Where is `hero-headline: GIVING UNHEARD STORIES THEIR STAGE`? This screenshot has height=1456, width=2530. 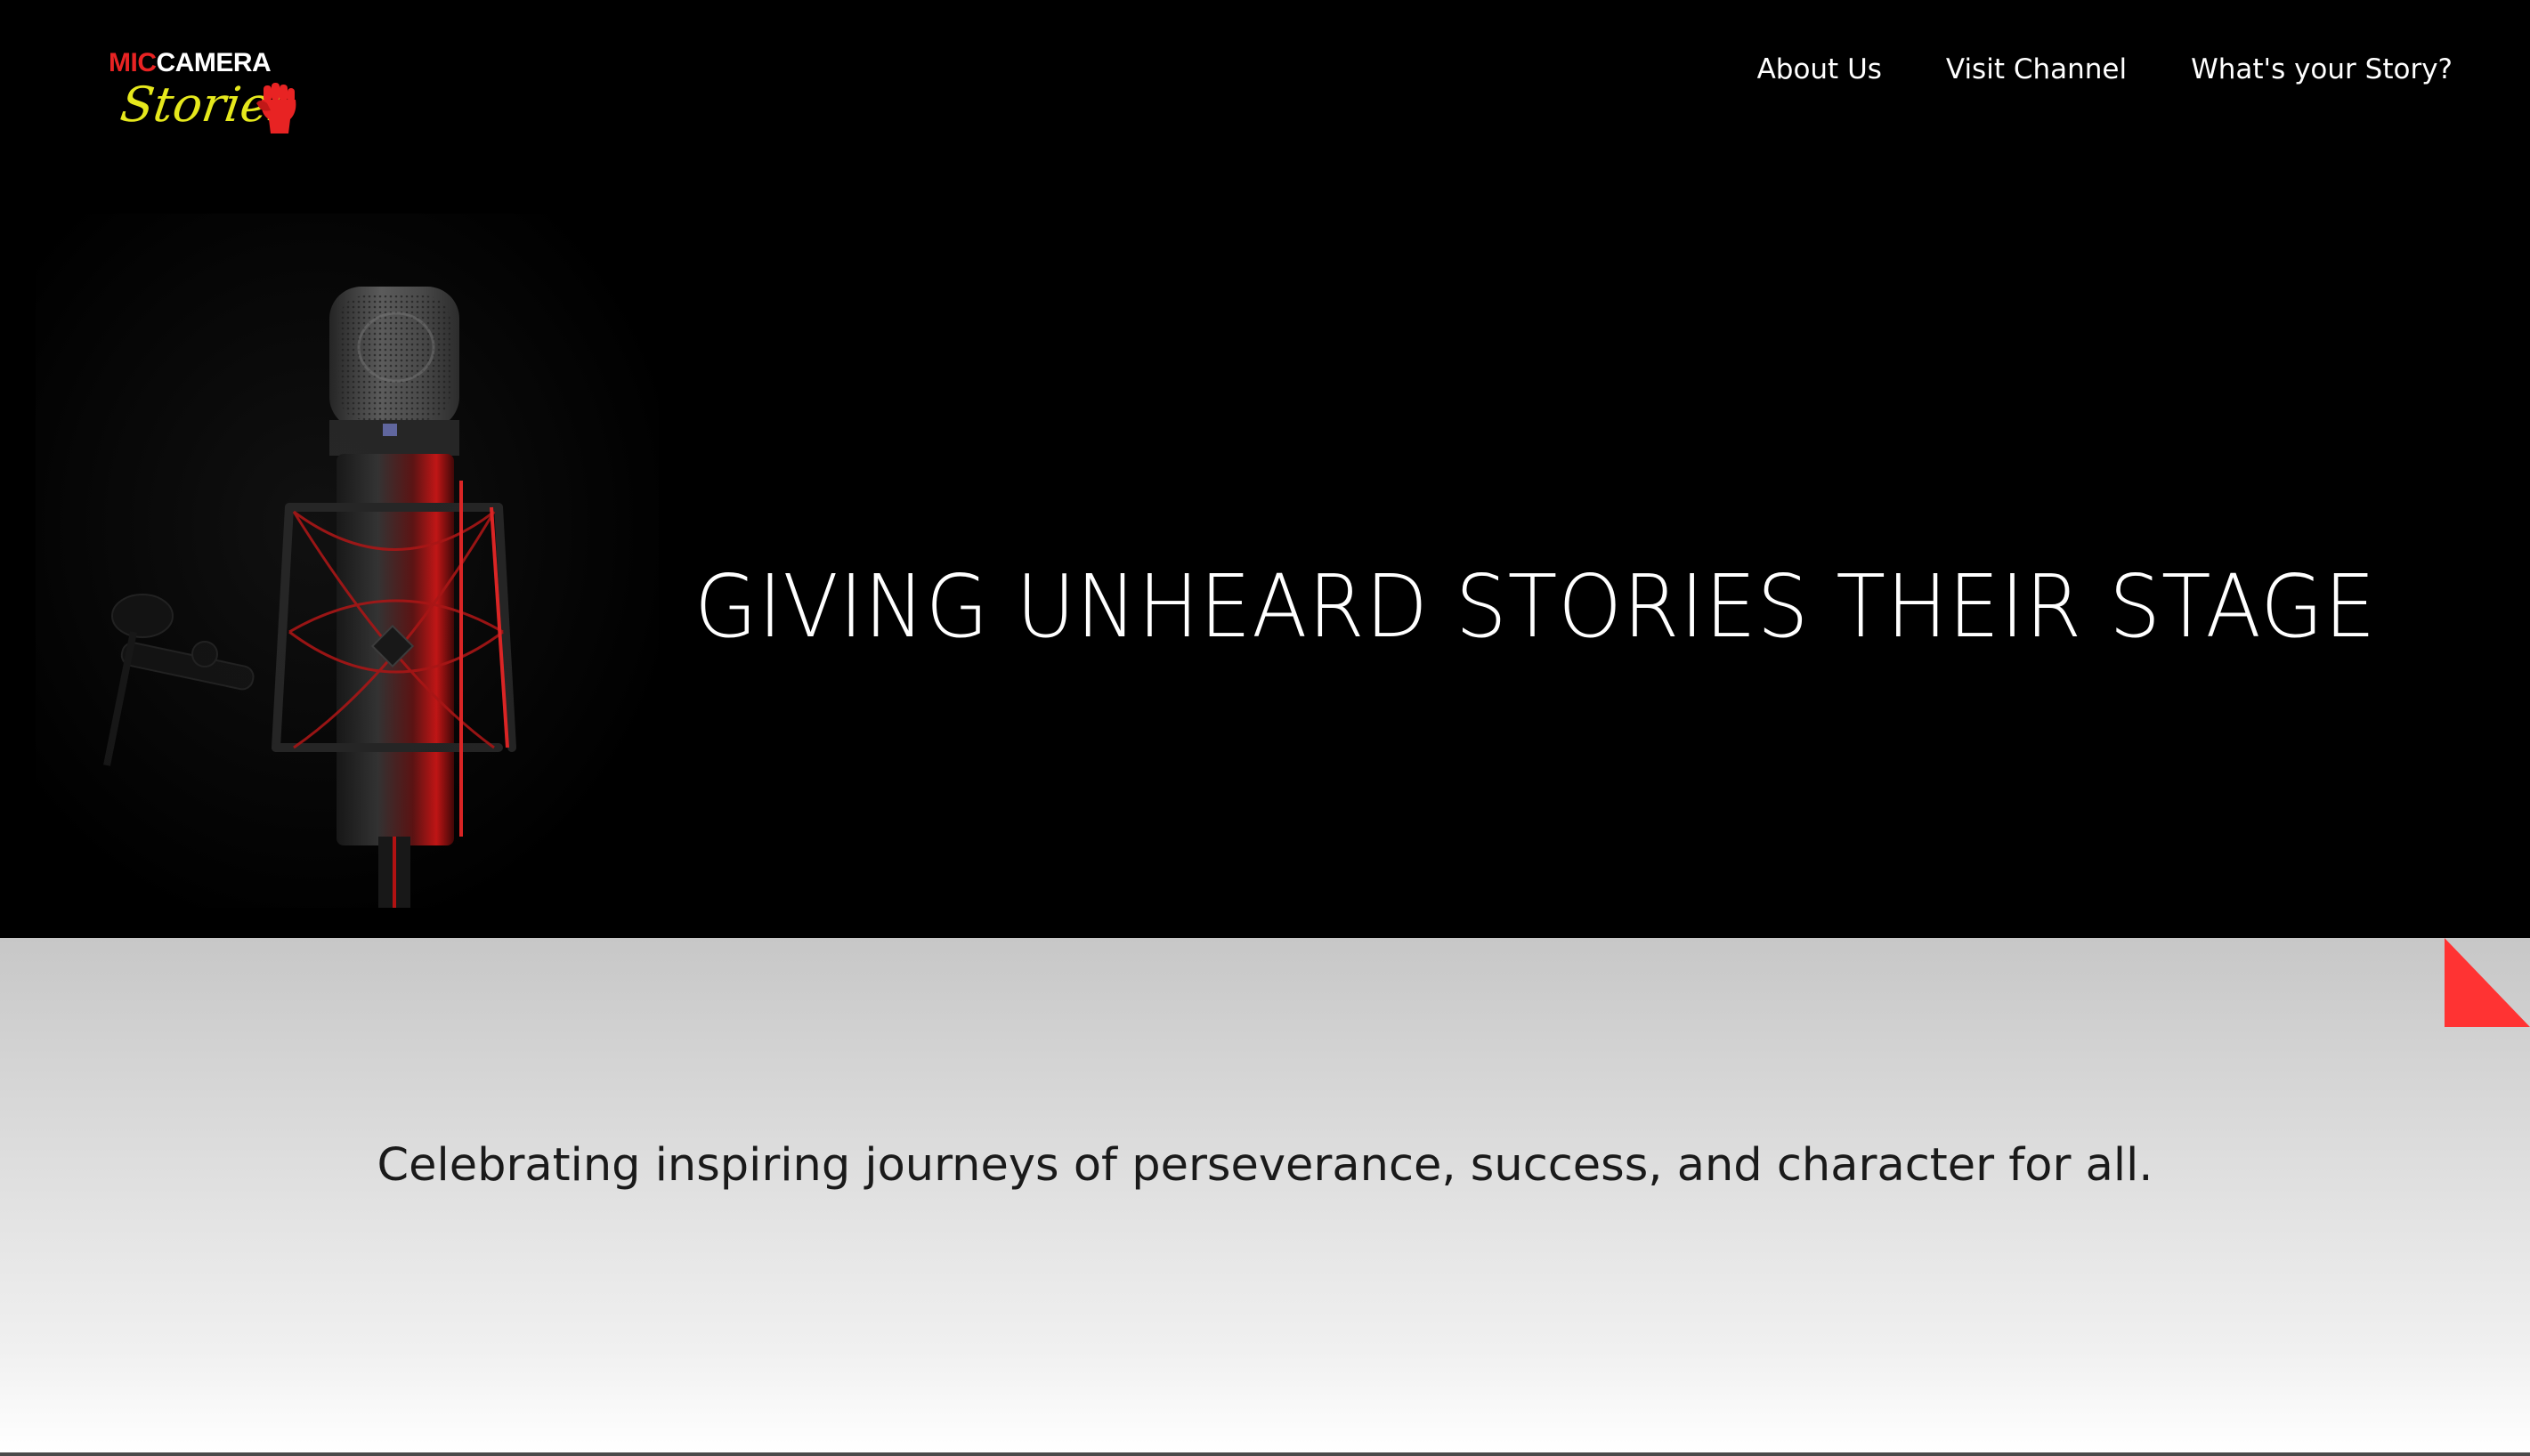 hero-headline: GIVING UNHEARD STORIES THEIR STAGE is located at coordinates (1535, 606).